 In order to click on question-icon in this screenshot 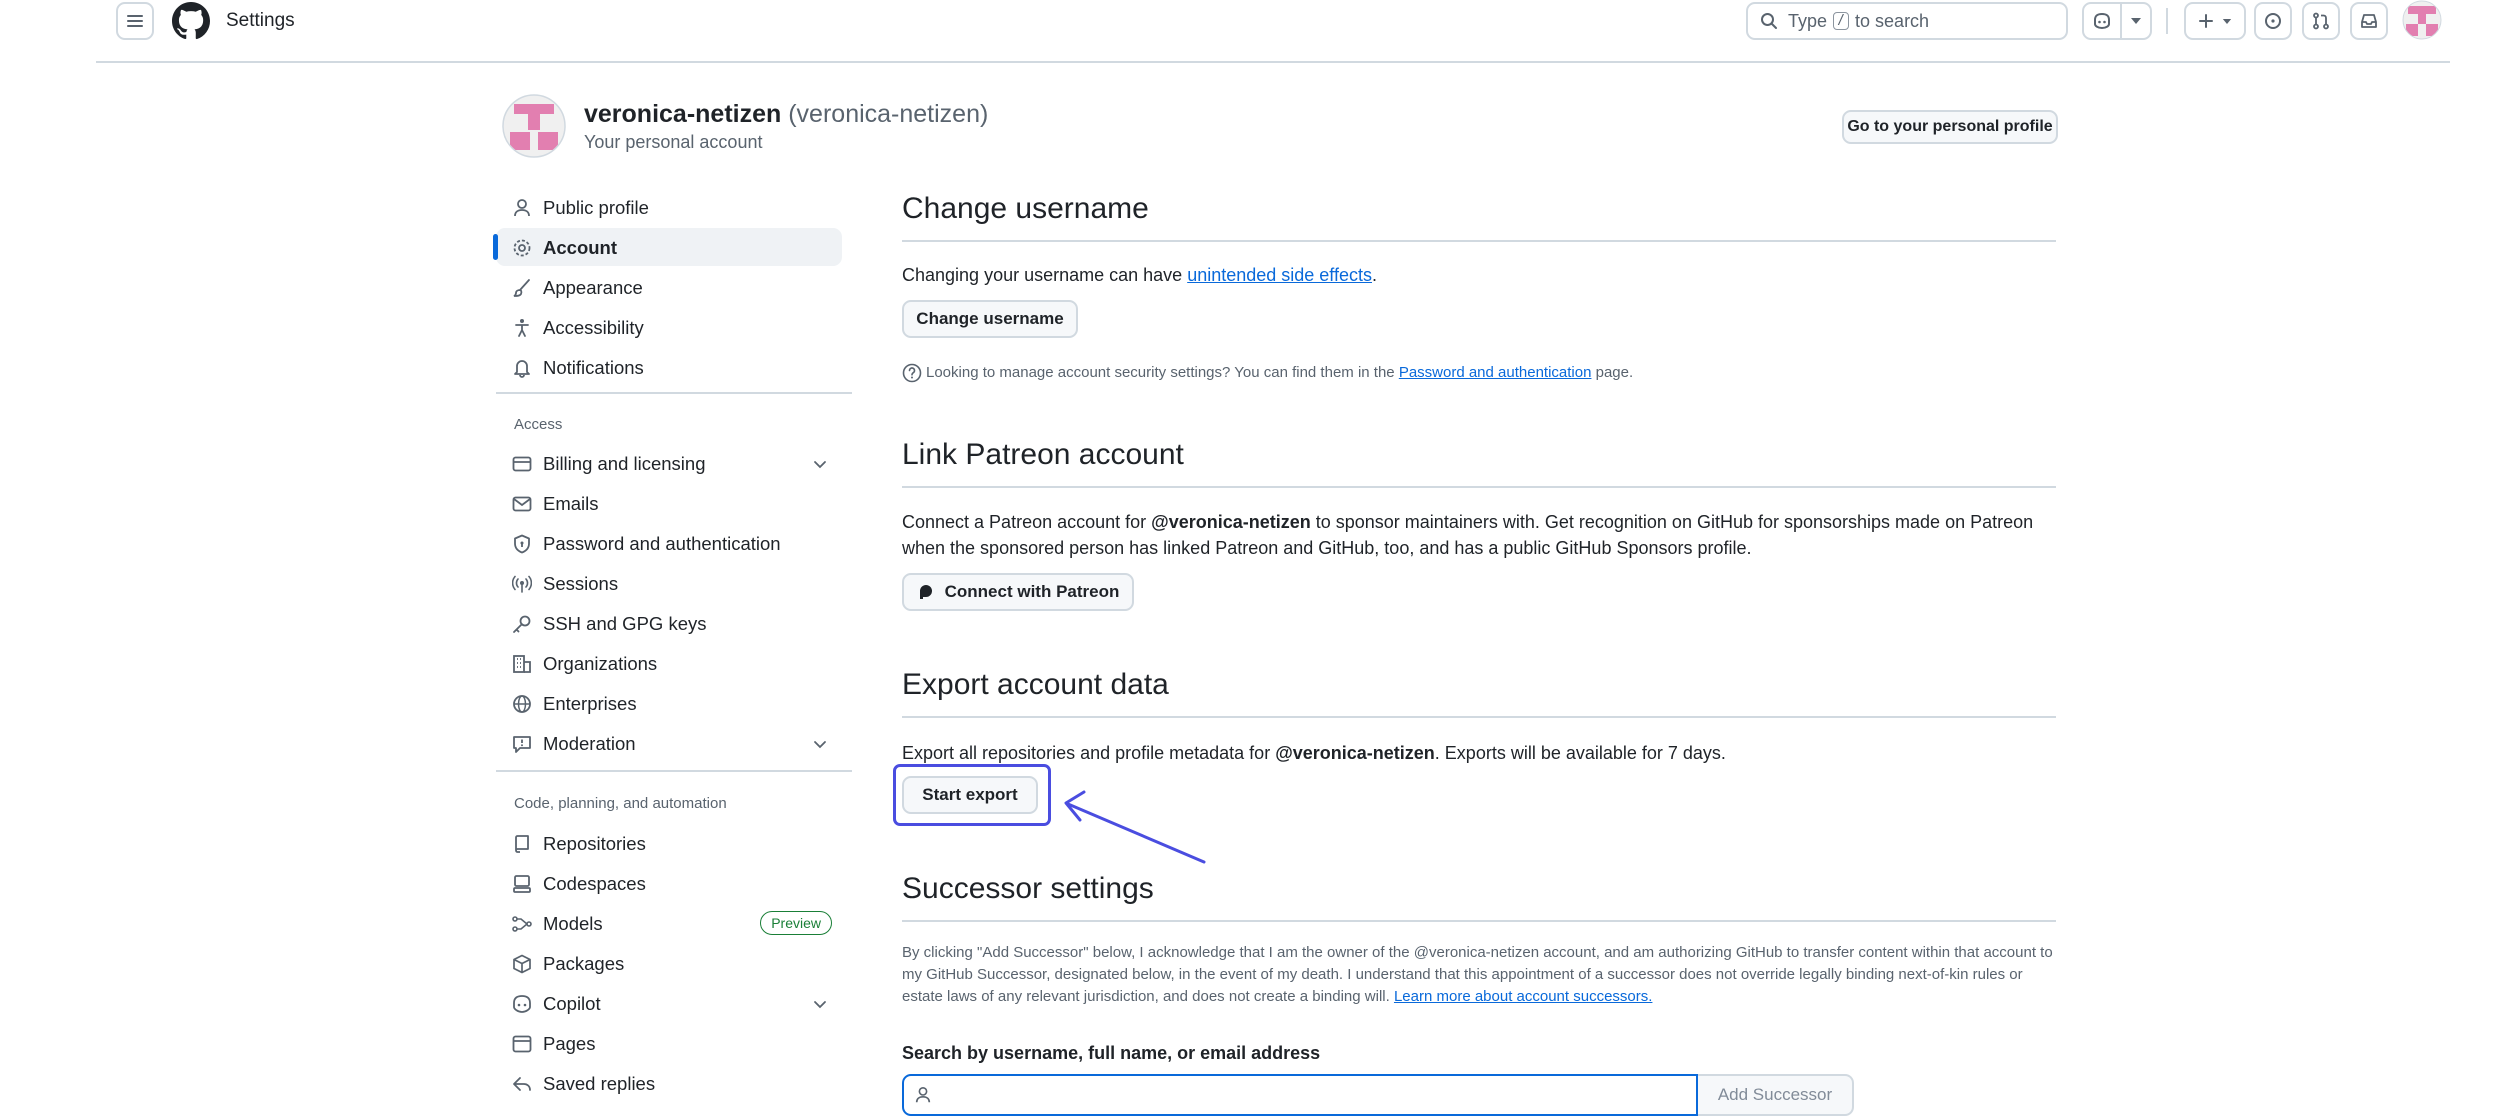, I will do `click(912, 373)`.